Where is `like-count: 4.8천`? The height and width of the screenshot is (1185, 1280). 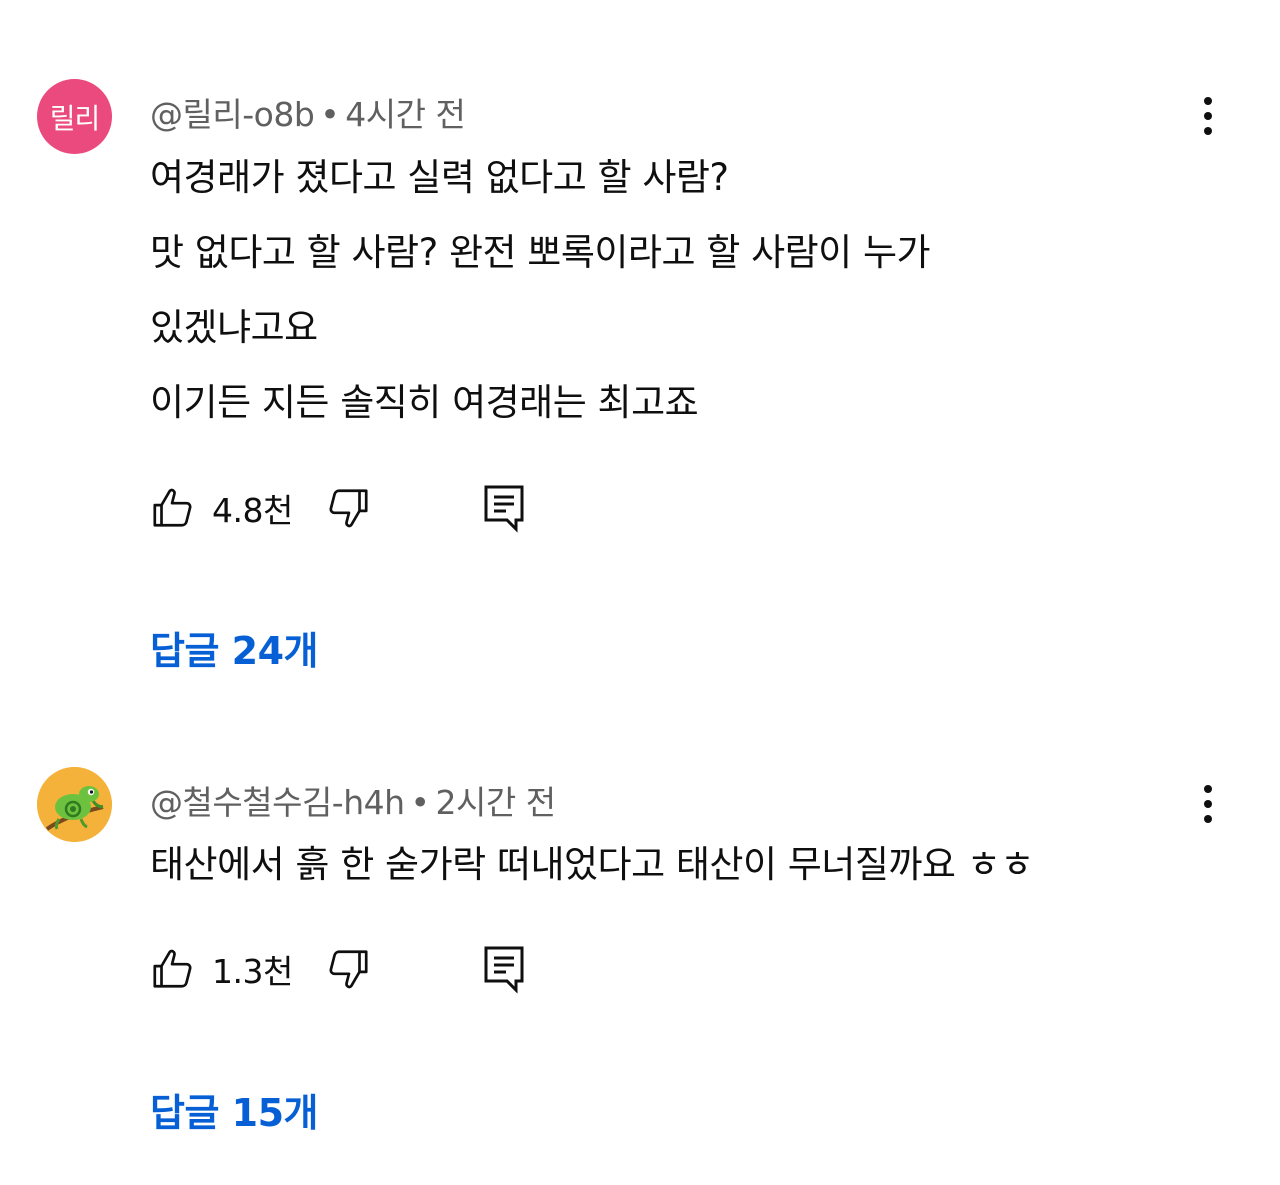 like-count: 4.8천 is located at coordinates (252, 510).